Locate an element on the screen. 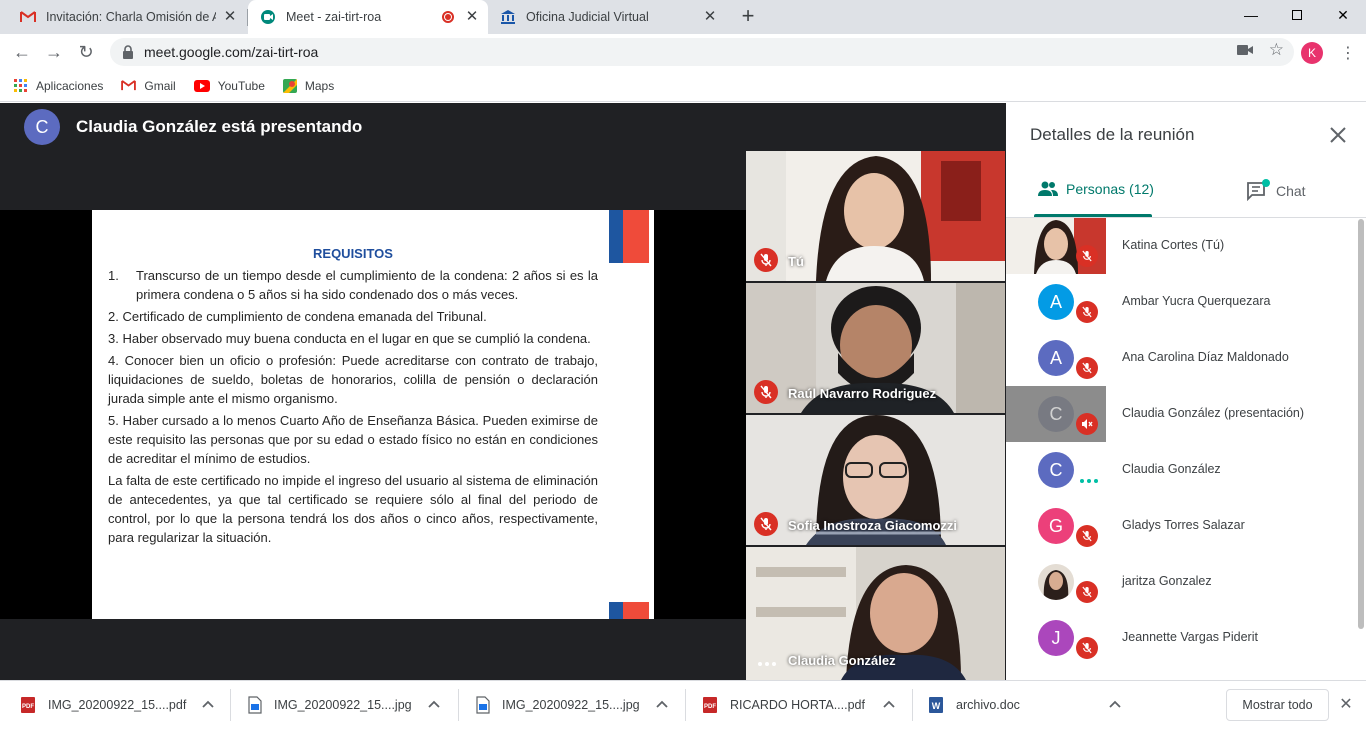 This screenshot has height=729, width=1366. tab-oficina-judicial: Oficina Judicial Virtual ✕ is located at coordinates (607, 17).